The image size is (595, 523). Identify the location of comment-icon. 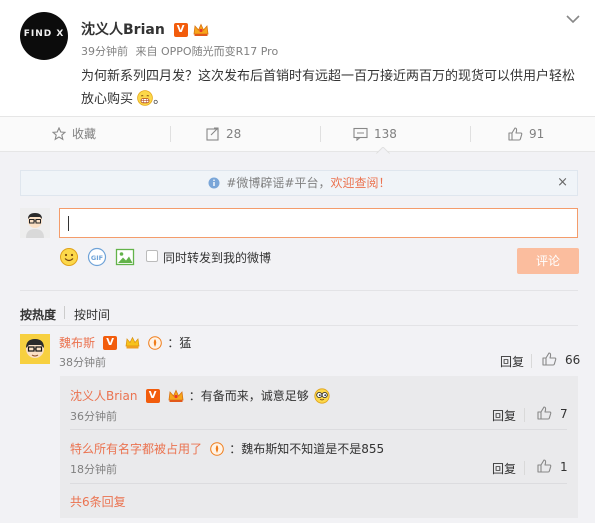
(360, 134).